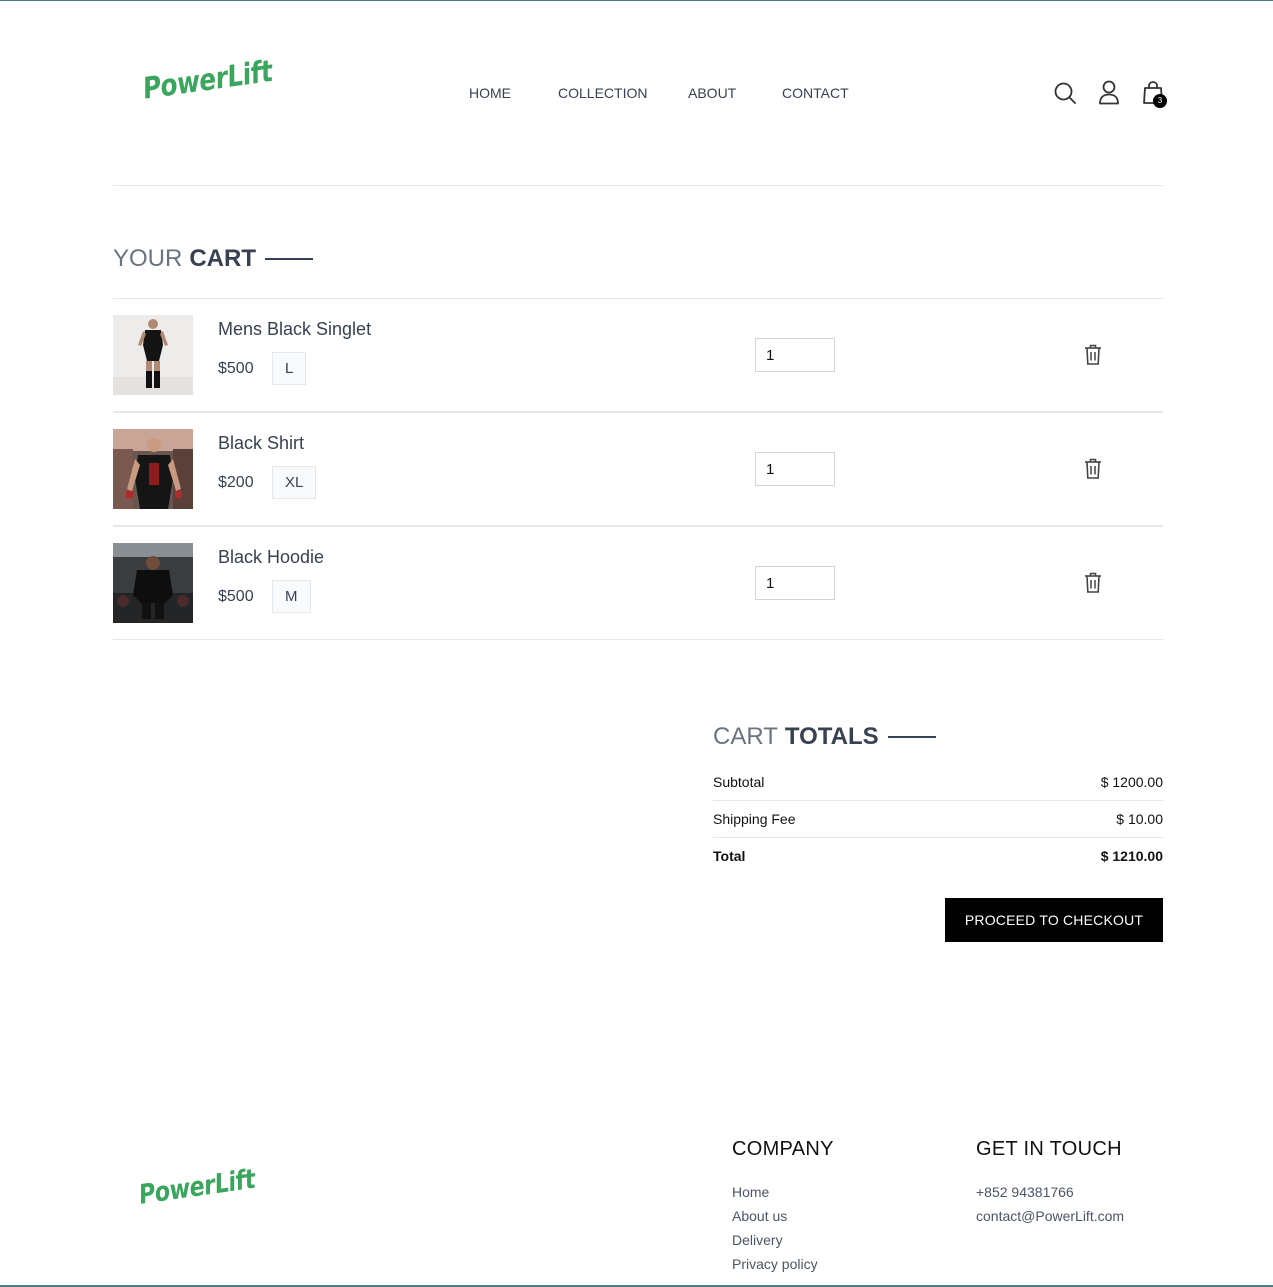 The image size is (1273, 1287). I want to click on total-row: Total $ 1210.00, so click(938, 856).